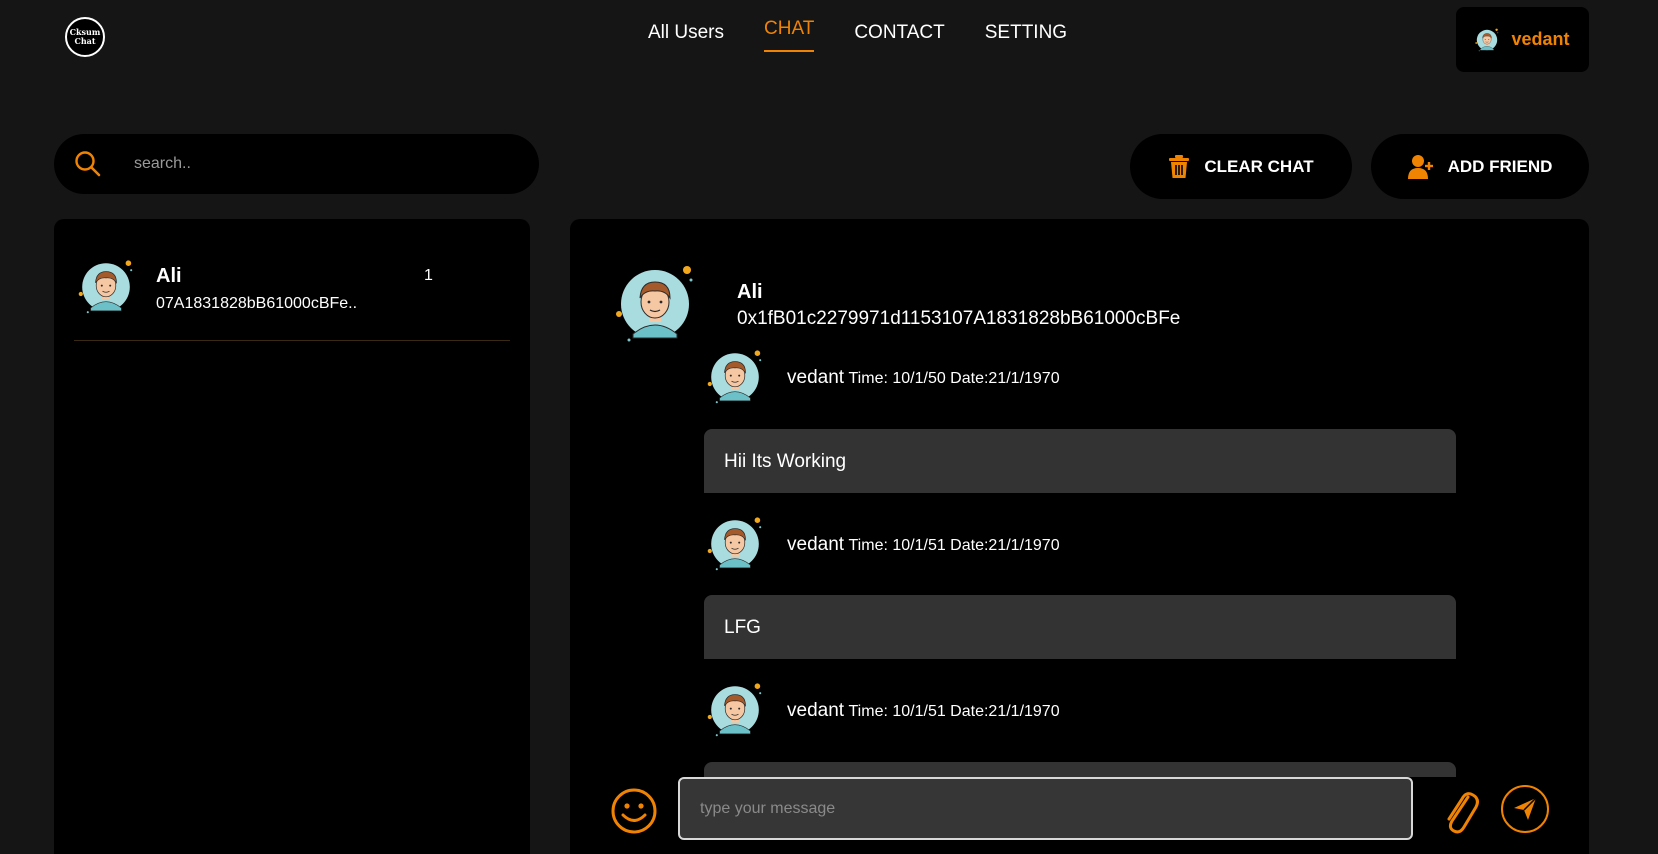 This screenshot has width=1658, height=854. Describe the element at coordinates (750, 292) in the screenshot. I see `chat-contact-name: Ali` at that location.